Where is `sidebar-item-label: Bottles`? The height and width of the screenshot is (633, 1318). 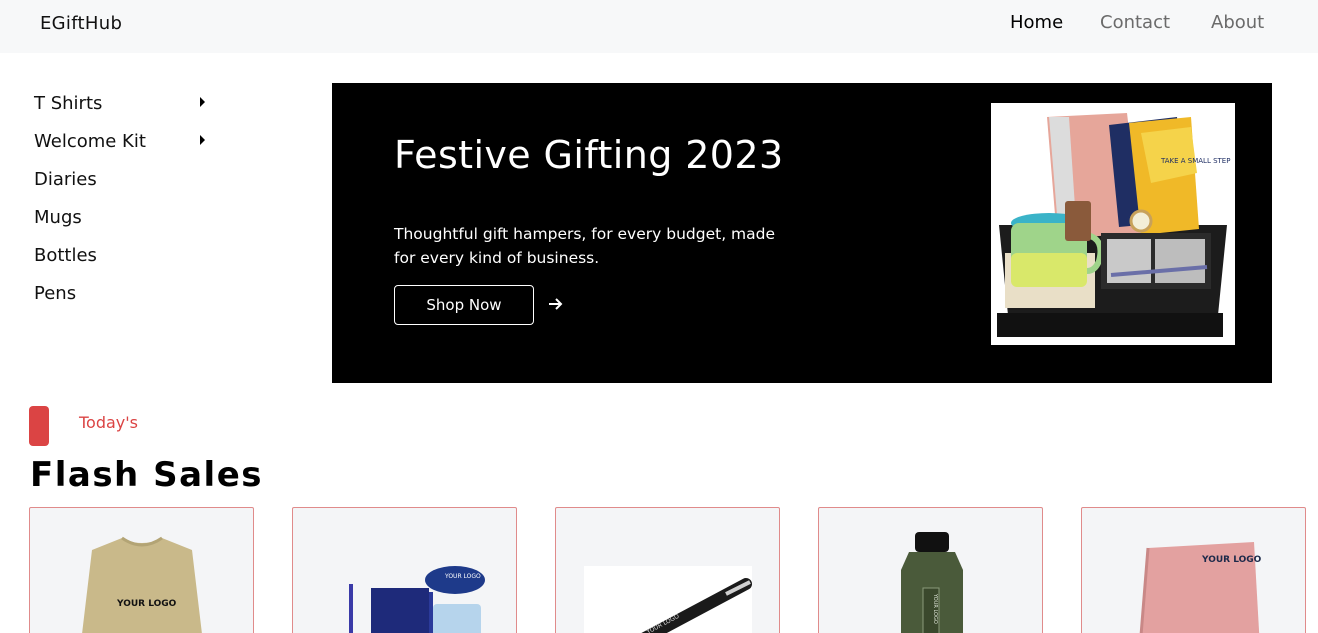 sidebar-item-label: Bottles is located at coordinates (65, 255).